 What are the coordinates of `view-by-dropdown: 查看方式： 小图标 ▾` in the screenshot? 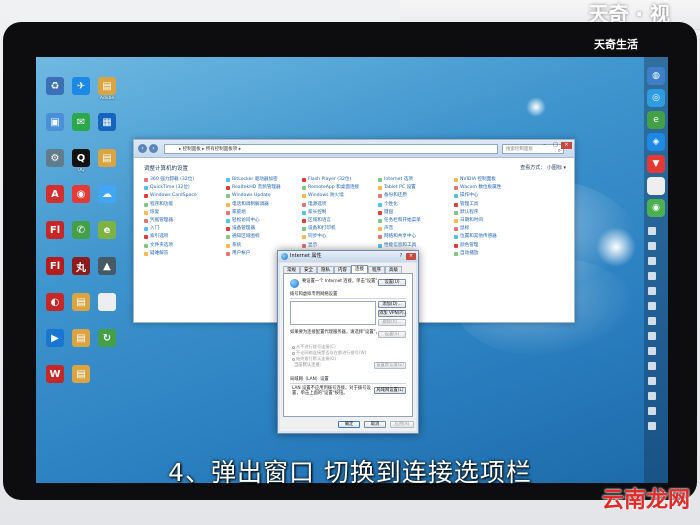 It's located at (543, 167).